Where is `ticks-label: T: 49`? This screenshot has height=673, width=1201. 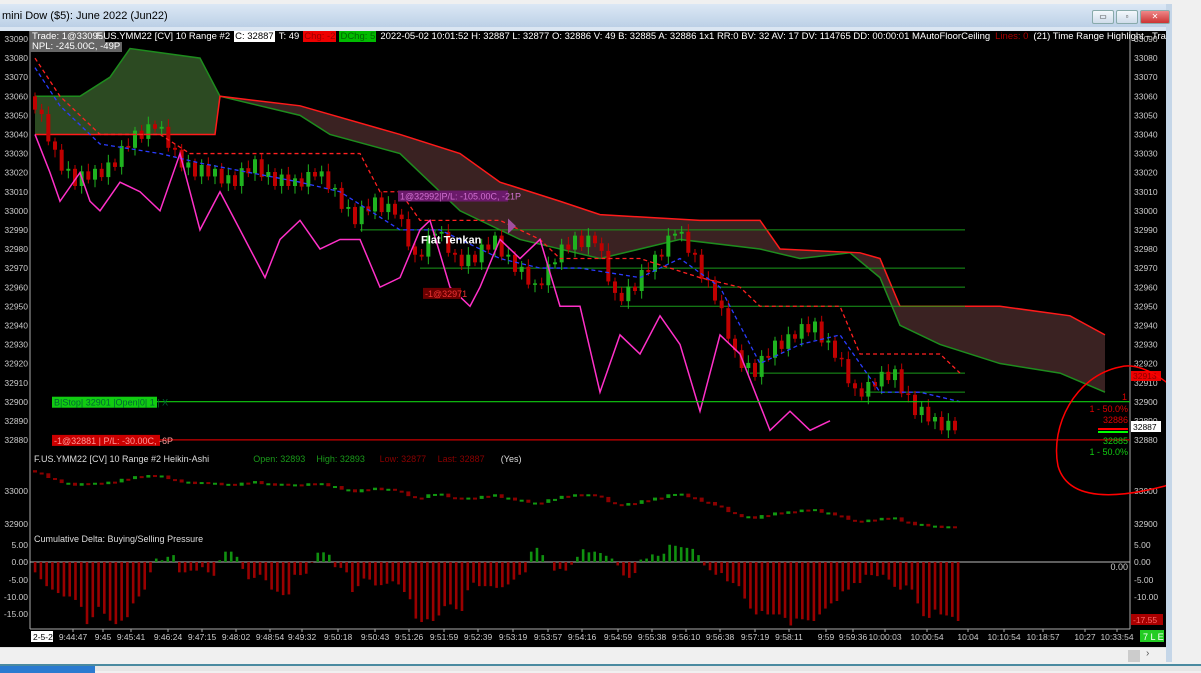
ticks-label: T: 49 is located at coordinates (289, 36).